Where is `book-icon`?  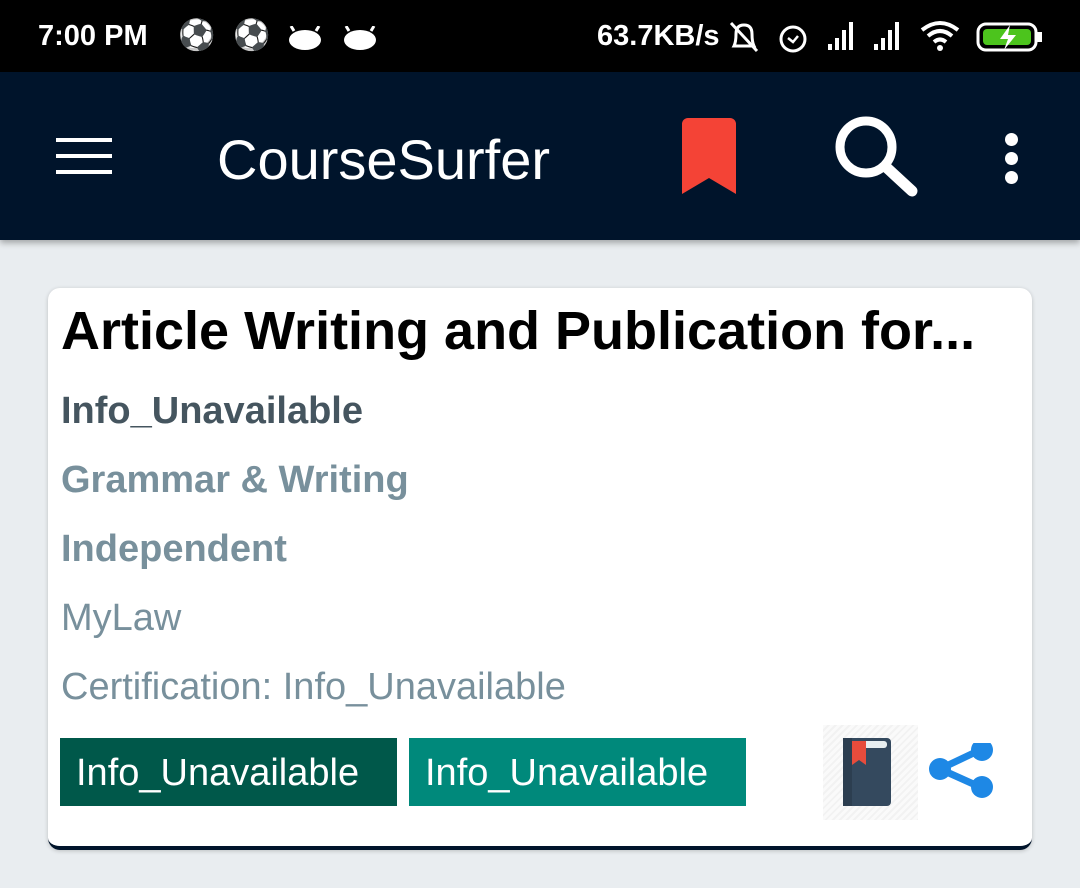
book-icon is located at coordinates (867, 772).